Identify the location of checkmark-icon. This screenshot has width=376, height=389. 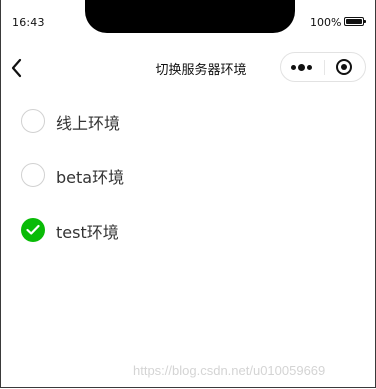
(33, 229).